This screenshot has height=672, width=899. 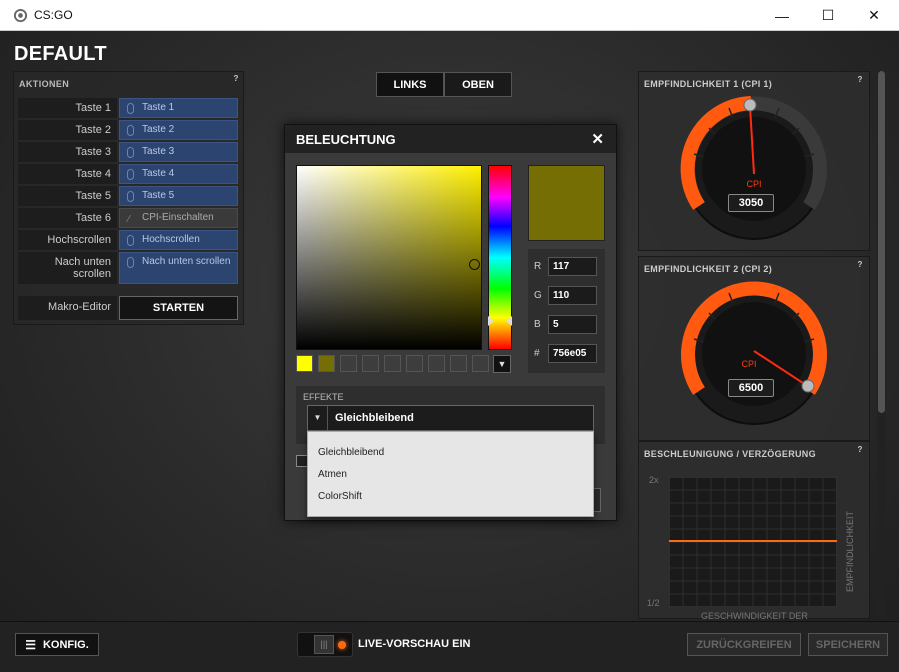 What do you see at coordinates (414, 644) in the screenshot?
I see `live-preview-label: LIVE-VORSCHAU EIN` at bounding box center [414, 644].